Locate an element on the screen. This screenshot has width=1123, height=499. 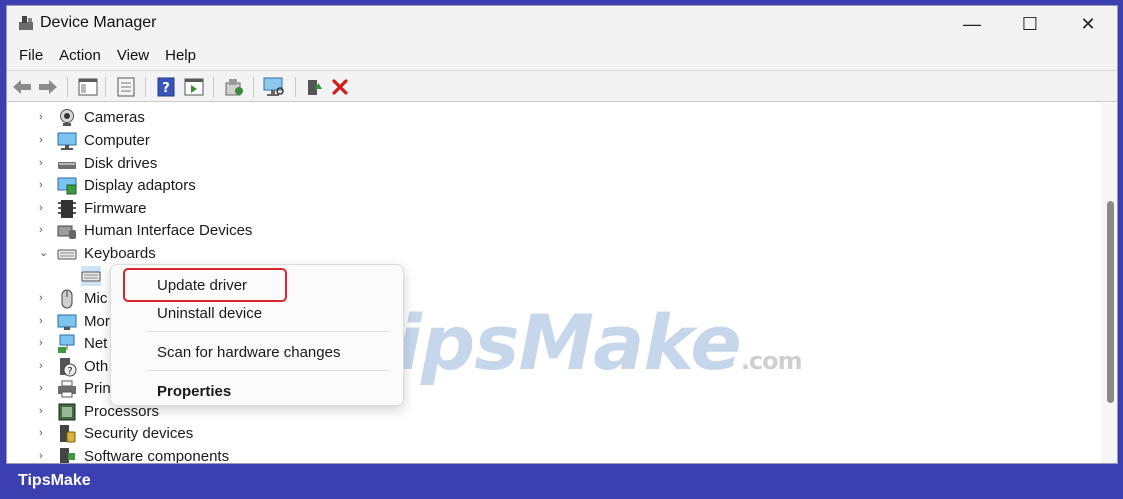
footer-brand: TipsMake is located at coordinates (54, 480).